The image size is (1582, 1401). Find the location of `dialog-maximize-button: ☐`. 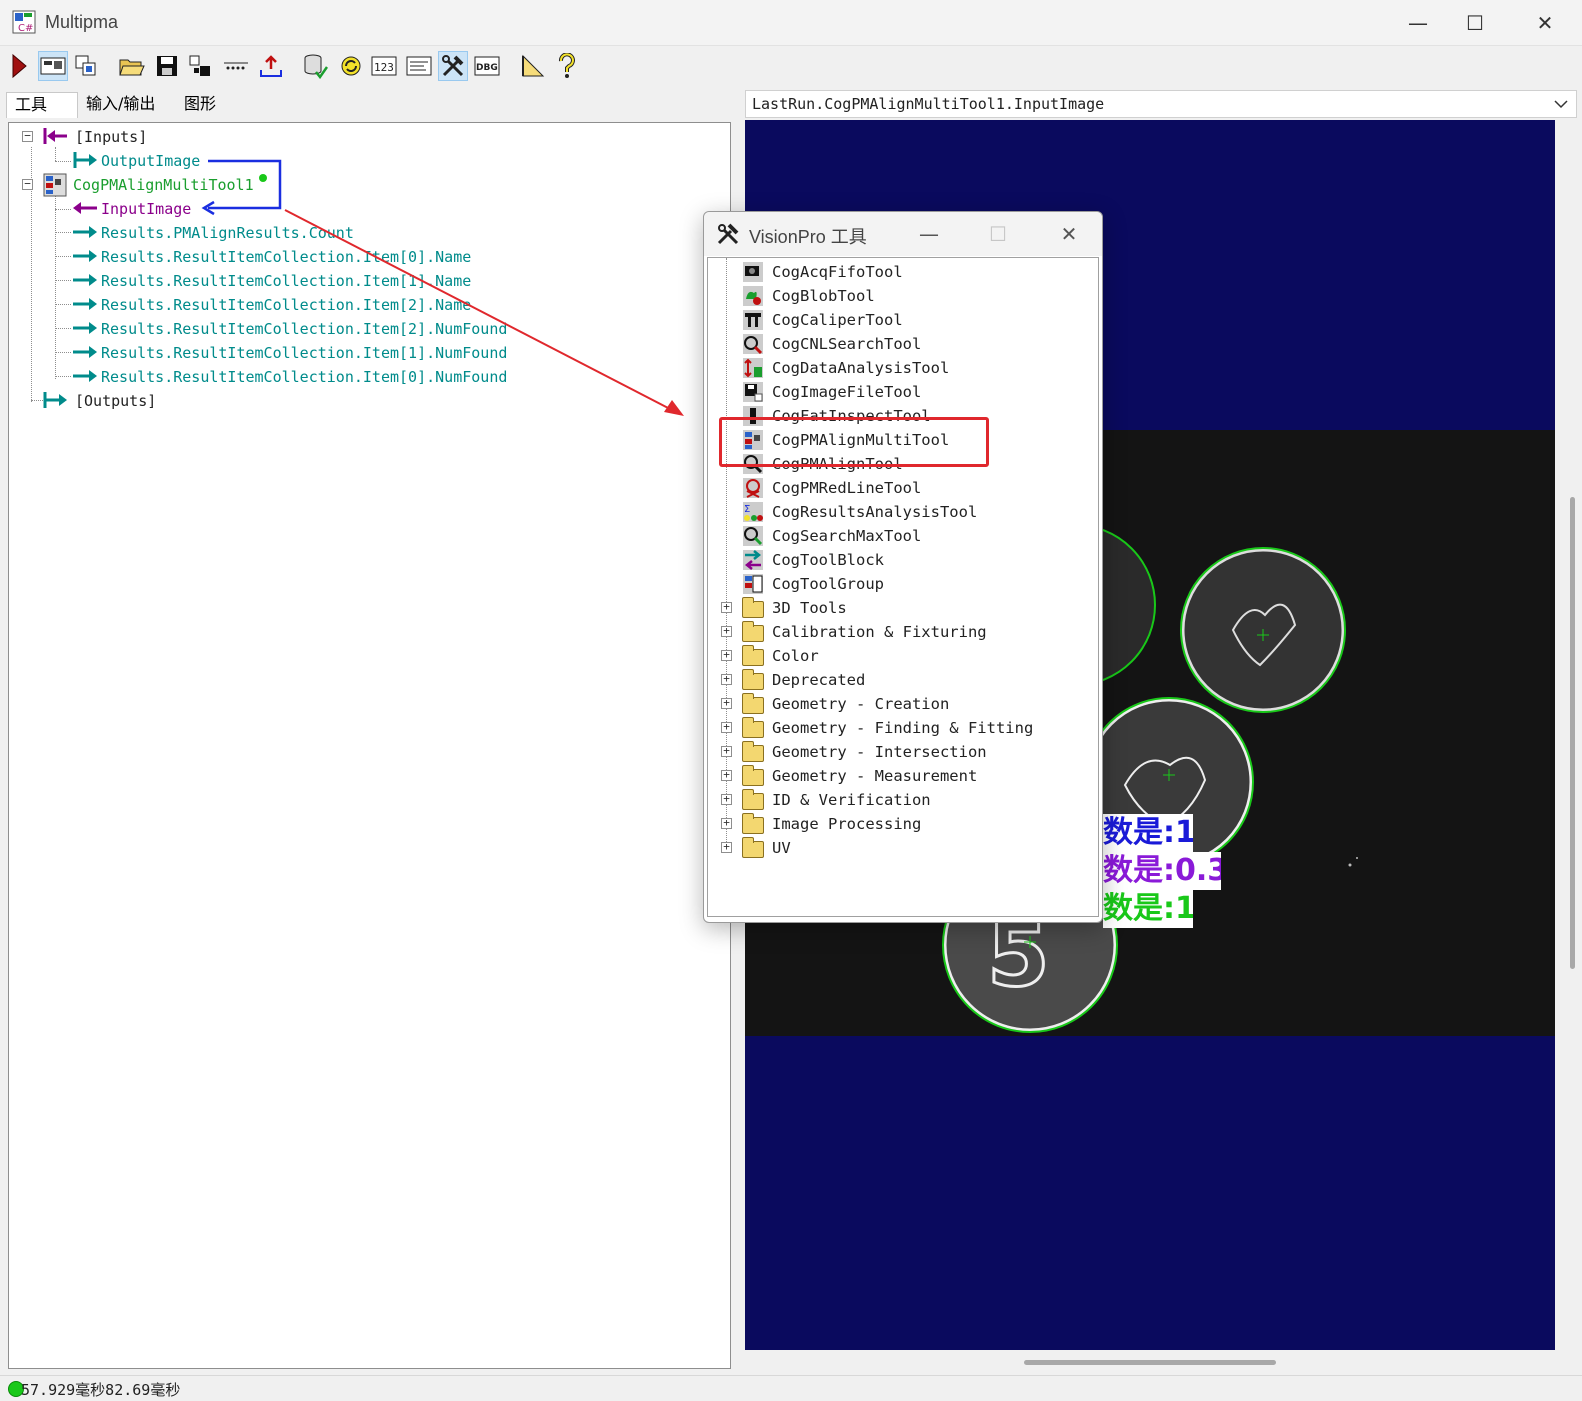

dialog-maximize-button: ☐ is located at coordinates (998, 234).